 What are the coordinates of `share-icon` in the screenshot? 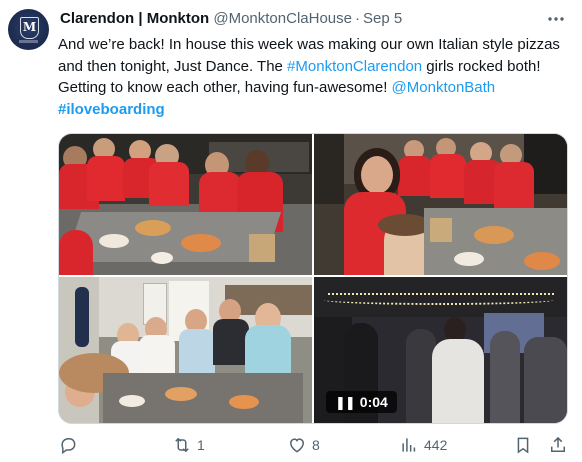 It's located at (558, 444).